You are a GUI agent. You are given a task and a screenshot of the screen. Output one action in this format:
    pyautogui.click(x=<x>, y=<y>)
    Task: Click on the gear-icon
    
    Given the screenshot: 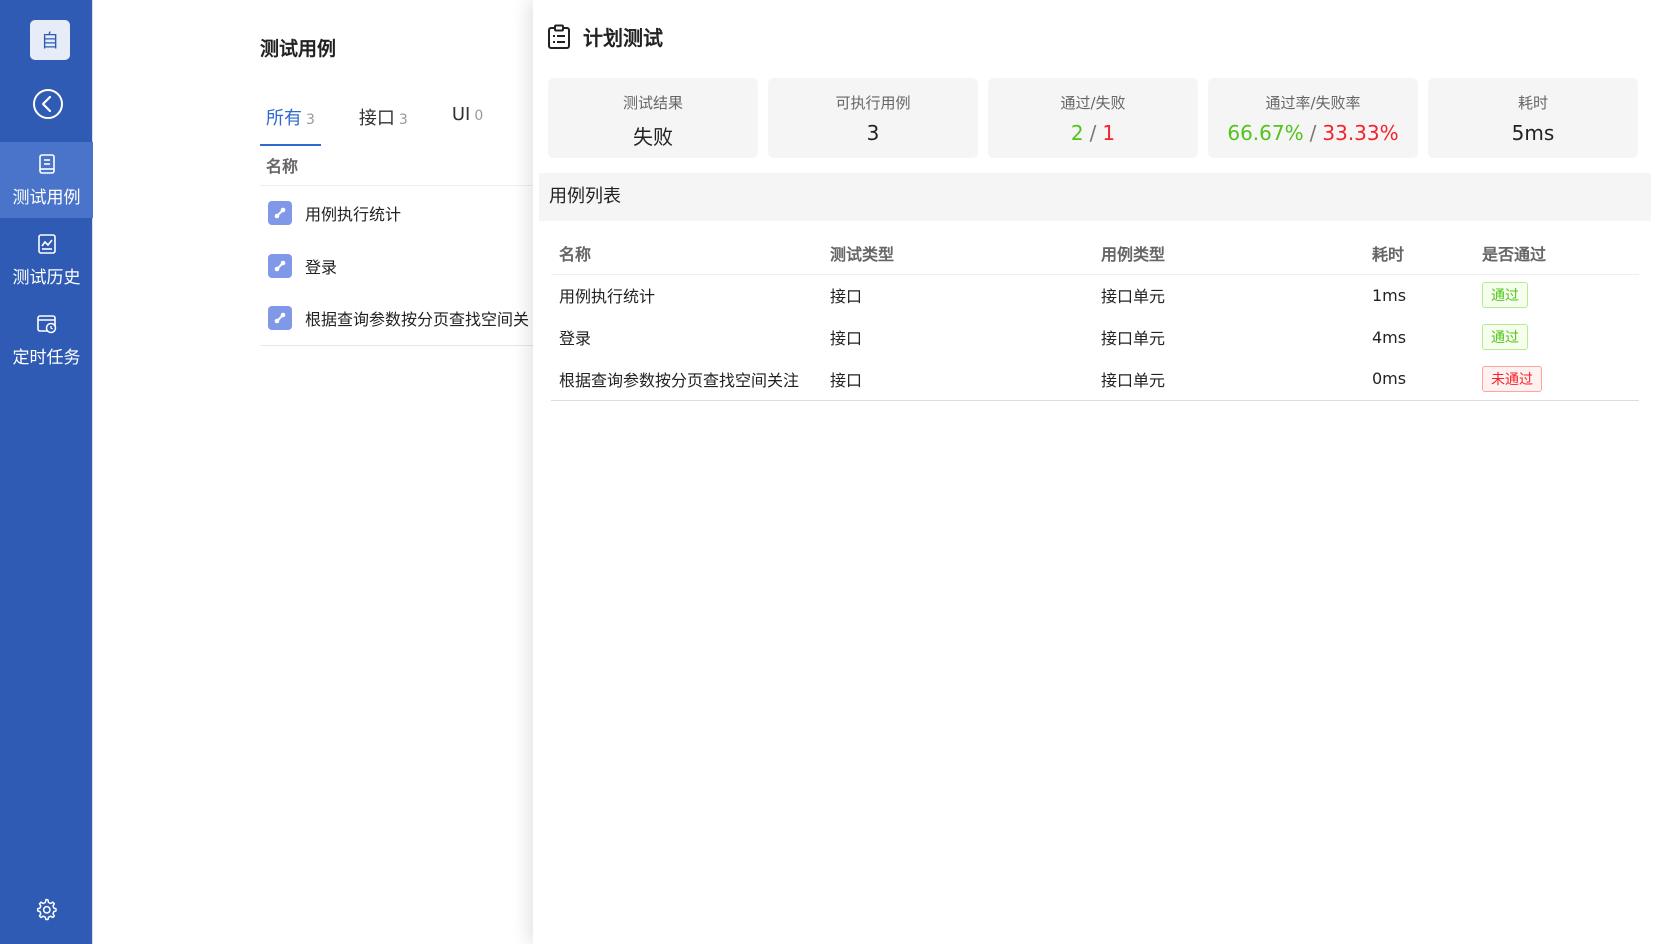 What is the action you would take?
    pyautogui.click(x=46, y=909)
    